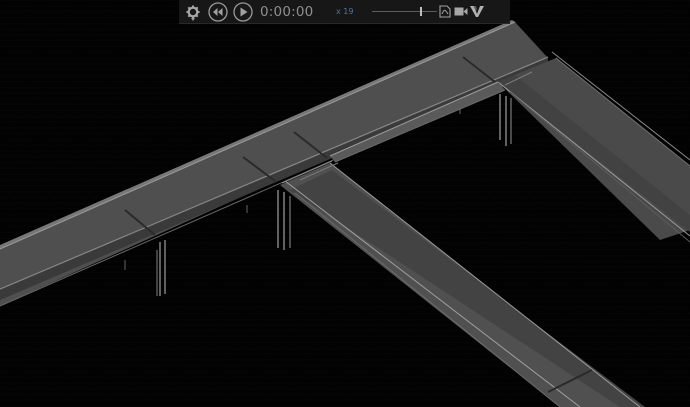 This screenshot has width=690, height=407. I want to click on brand-menu-button, so click(477, 12).